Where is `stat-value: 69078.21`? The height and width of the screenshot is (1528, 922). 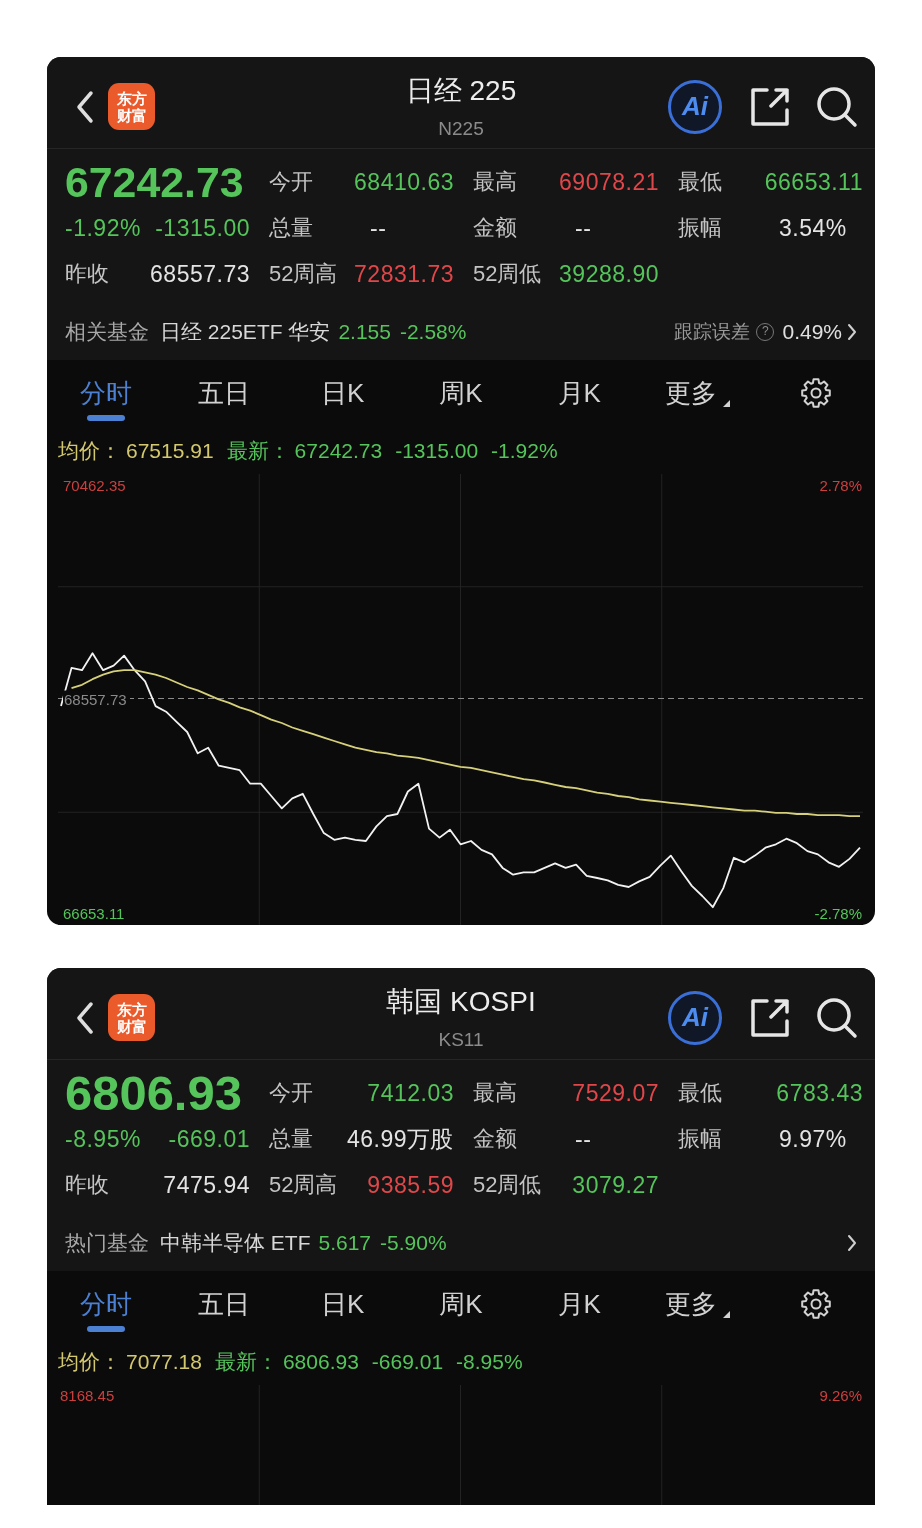
stat-value: 69078.21 is located at coordinates (609, 182).